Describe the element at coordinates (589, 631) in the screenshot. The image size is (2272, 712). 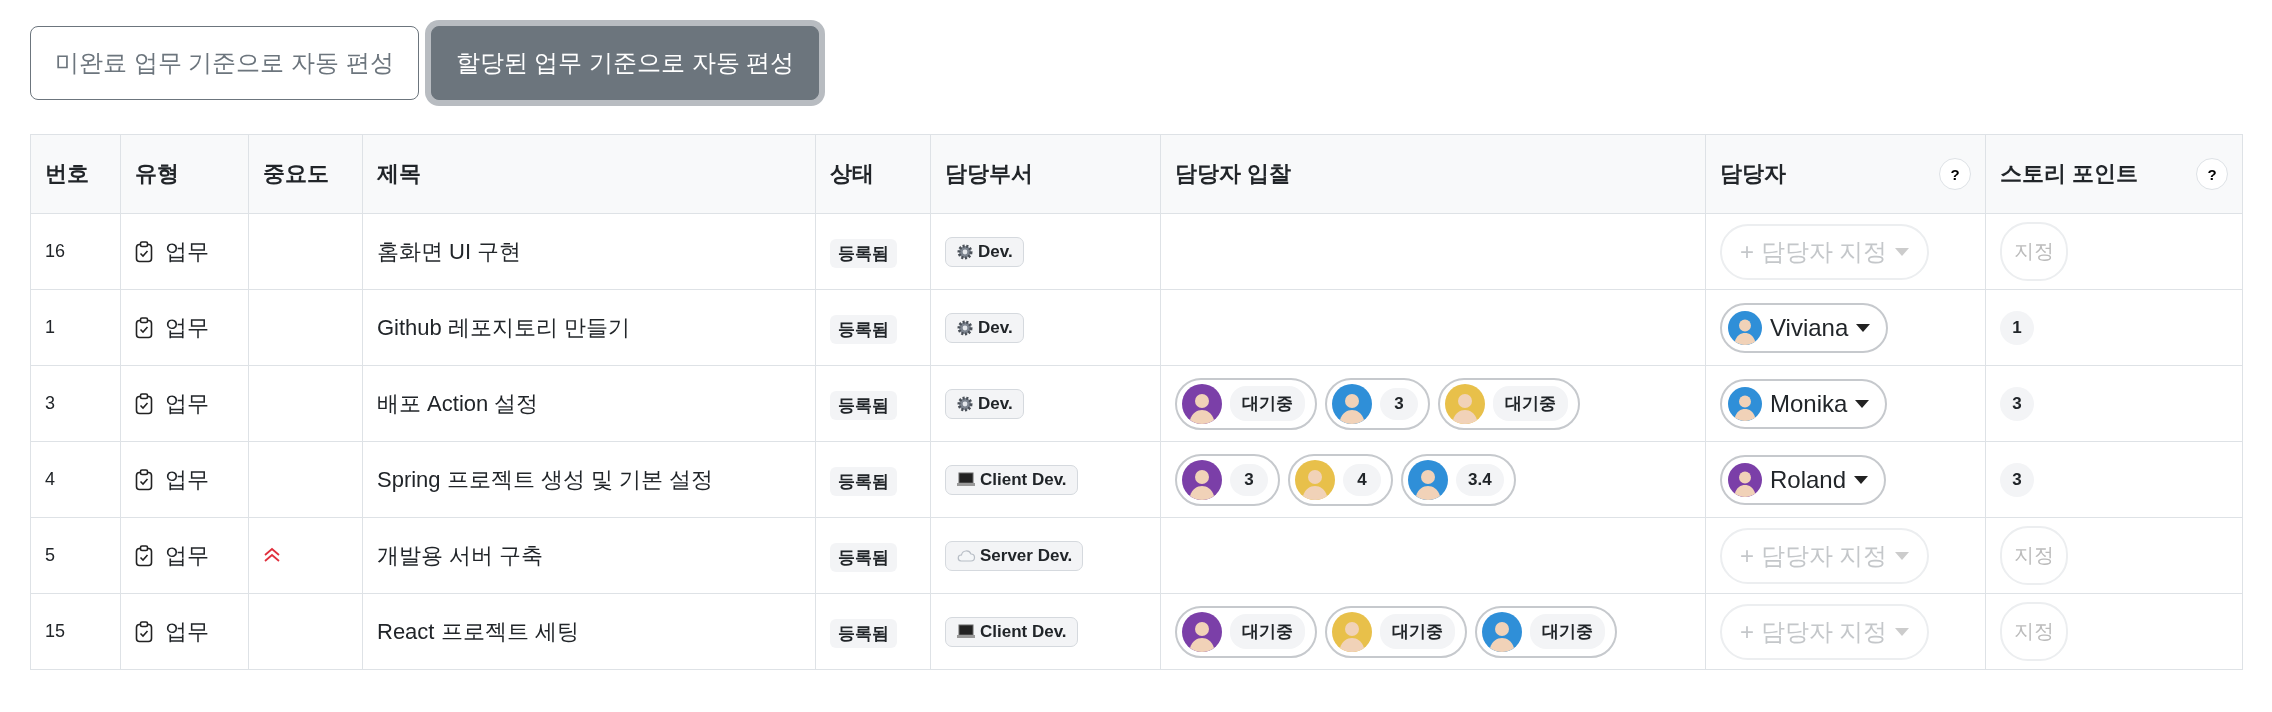
I see `title-cell: React 프로젝트 세팅` at that location.